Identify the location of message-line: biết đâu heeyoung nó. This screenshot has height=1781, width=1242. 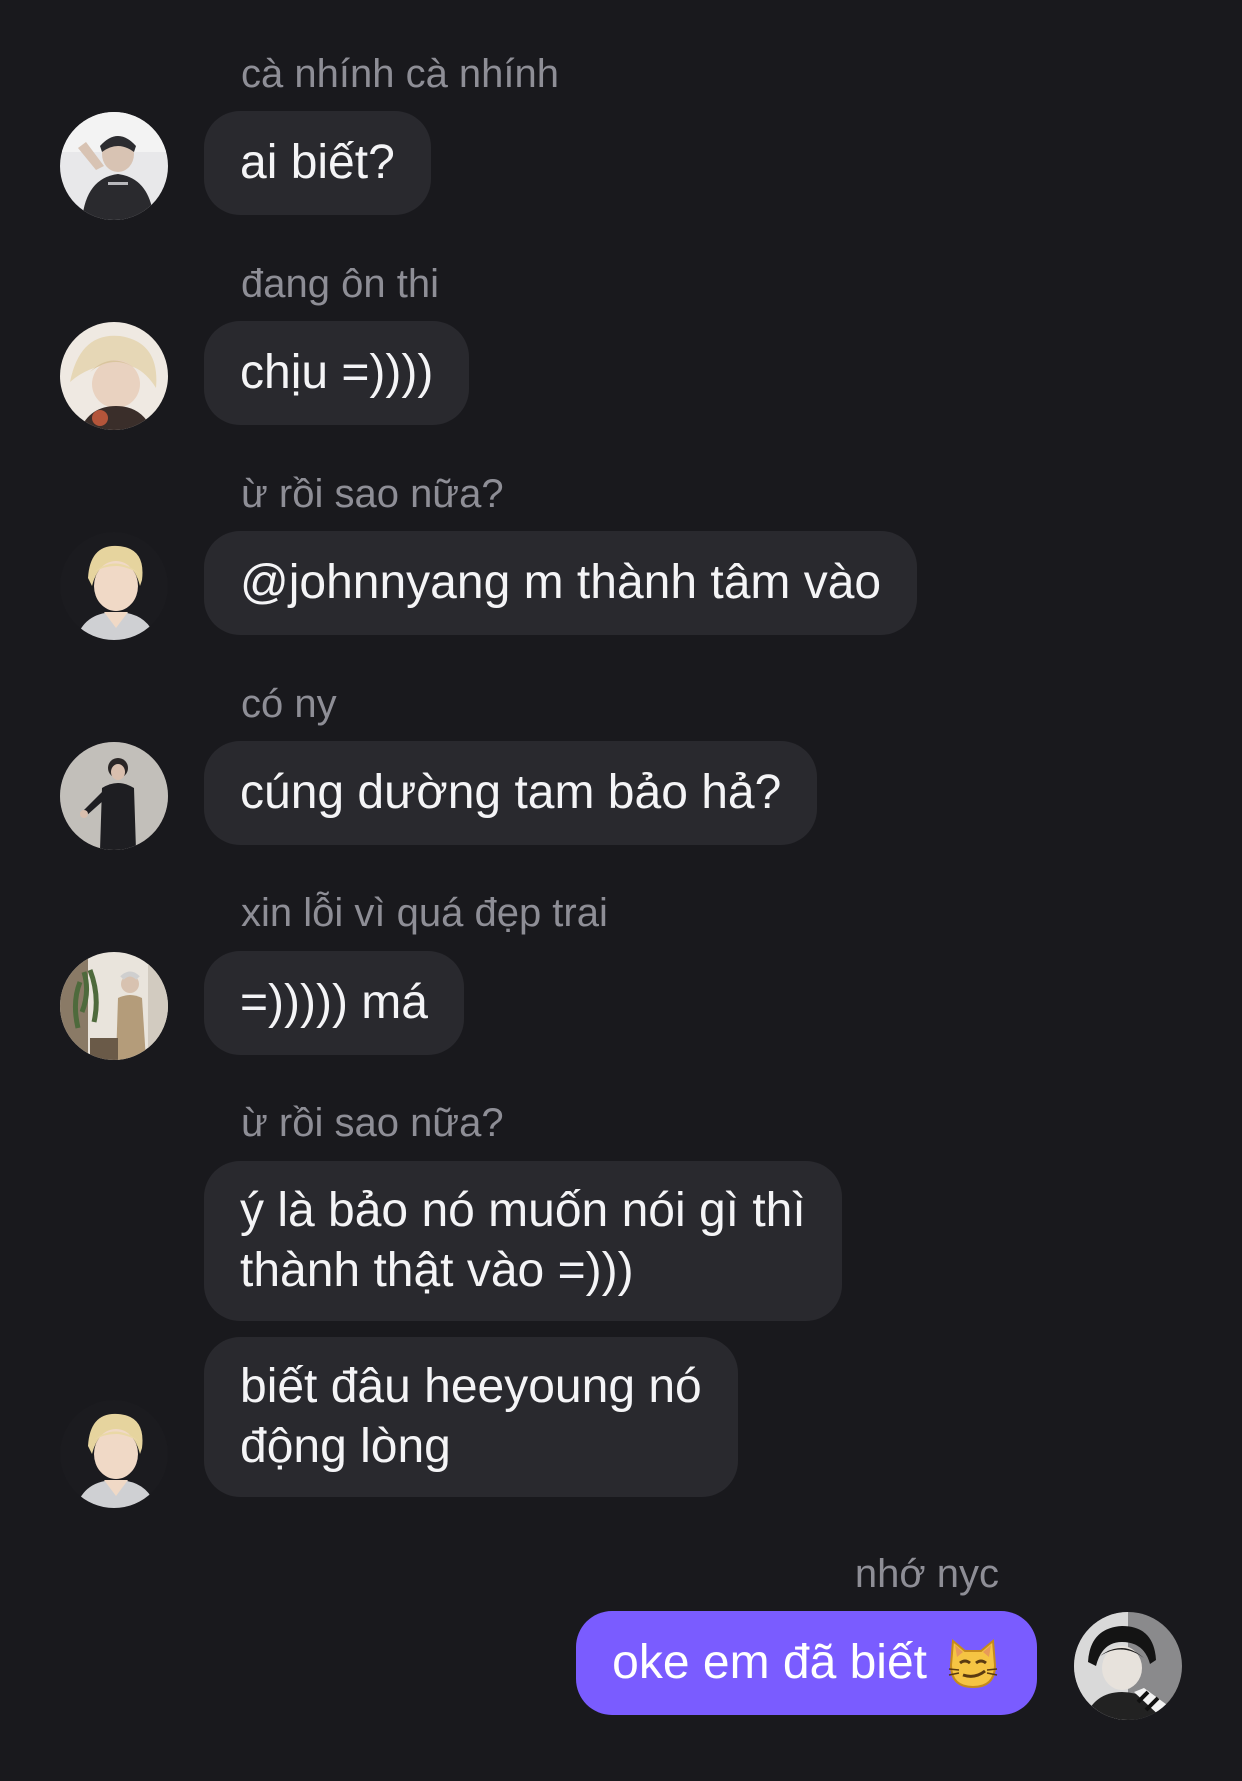
(471, 1386).